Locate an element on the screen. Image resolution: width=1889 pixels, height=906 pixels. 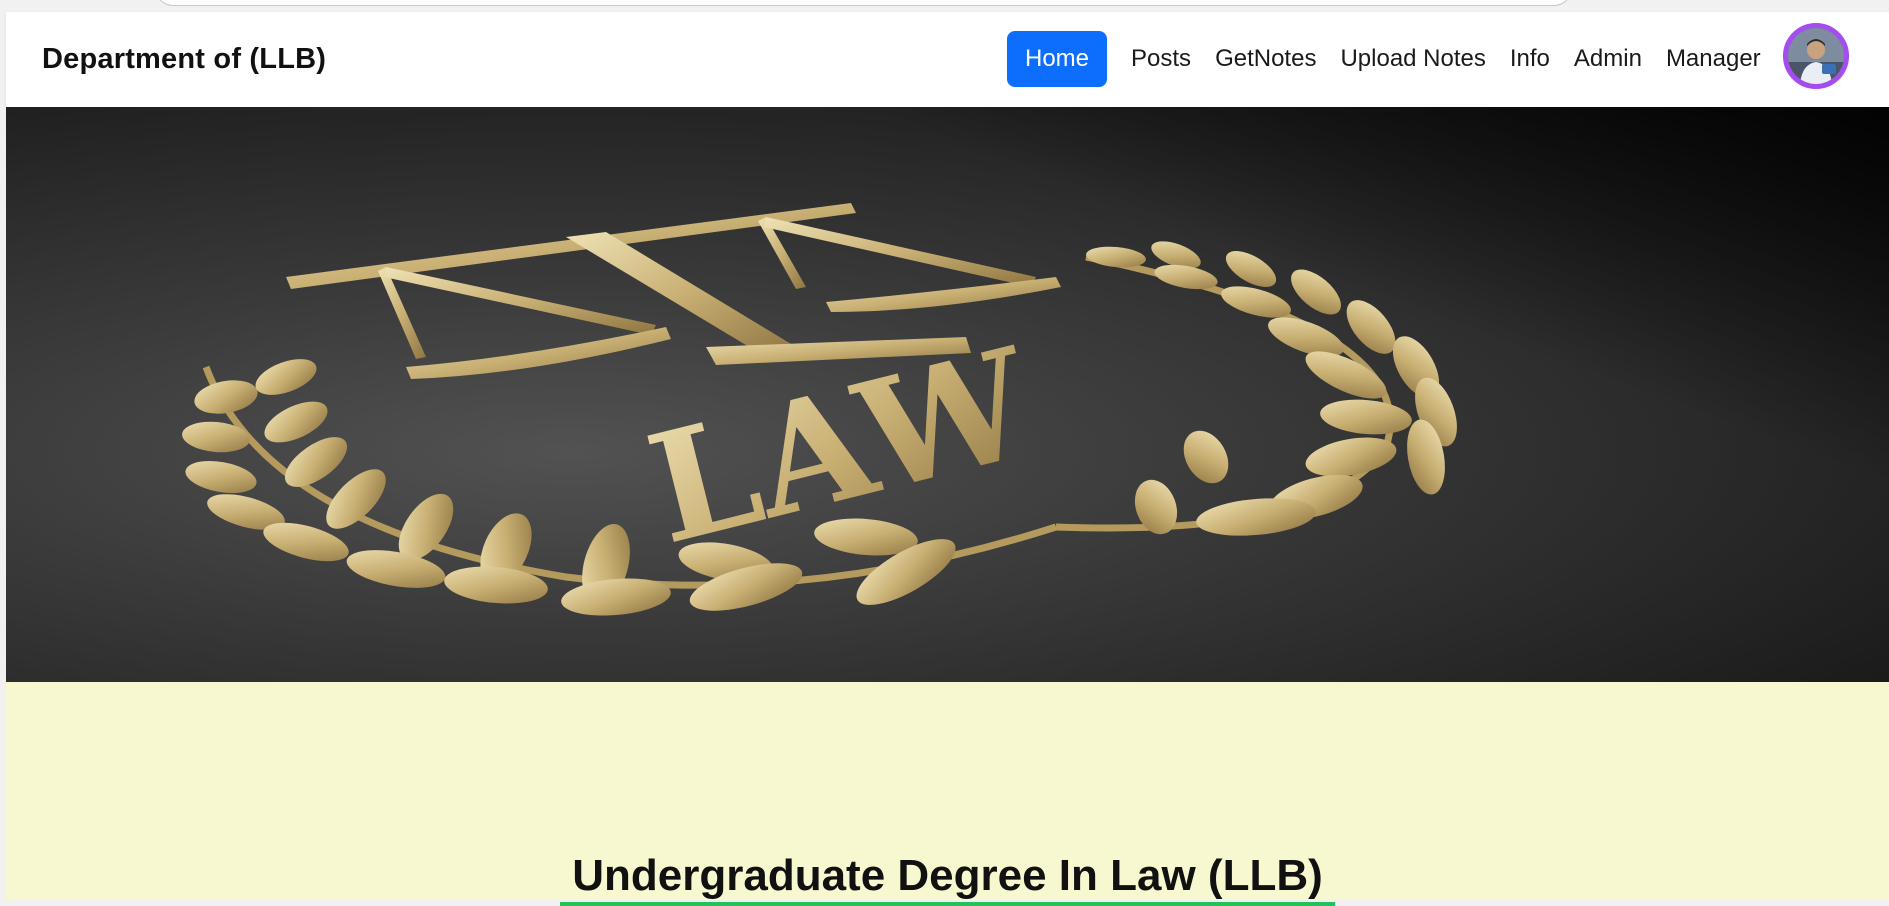
user-photo-icon is located at coordinates (1816, 56).